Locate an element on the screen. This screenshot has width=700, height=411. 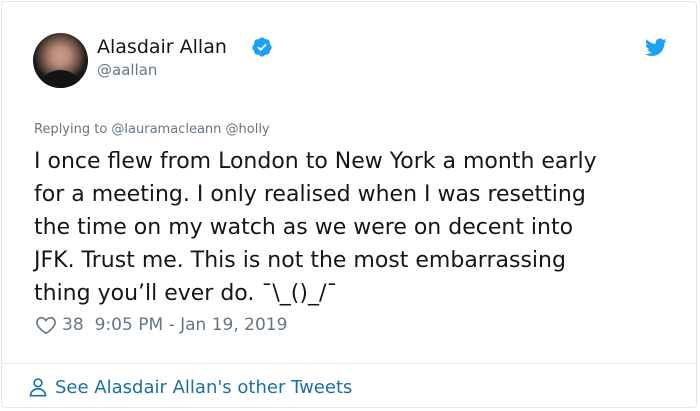
like-count: 38 is located at coordinates (73, 325).